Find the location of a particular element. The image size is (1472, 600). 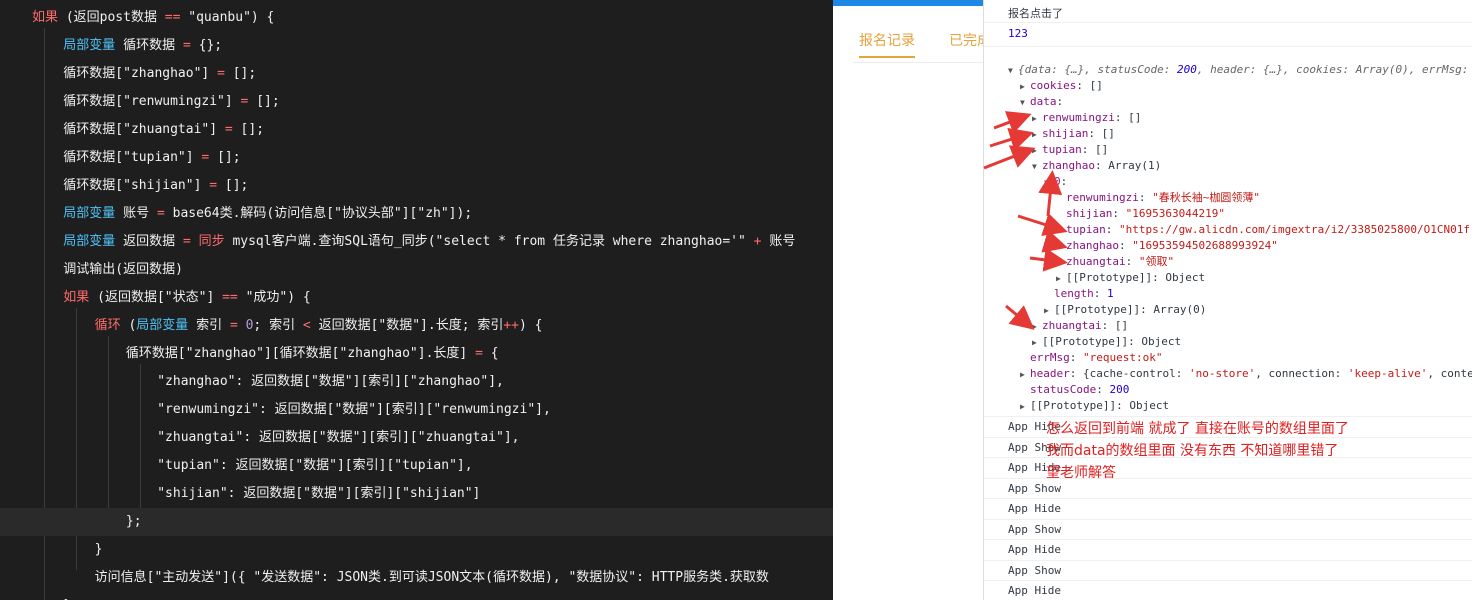

console-tree-line: errMsg: "request:ok" is located at coordinates (1091, 358).